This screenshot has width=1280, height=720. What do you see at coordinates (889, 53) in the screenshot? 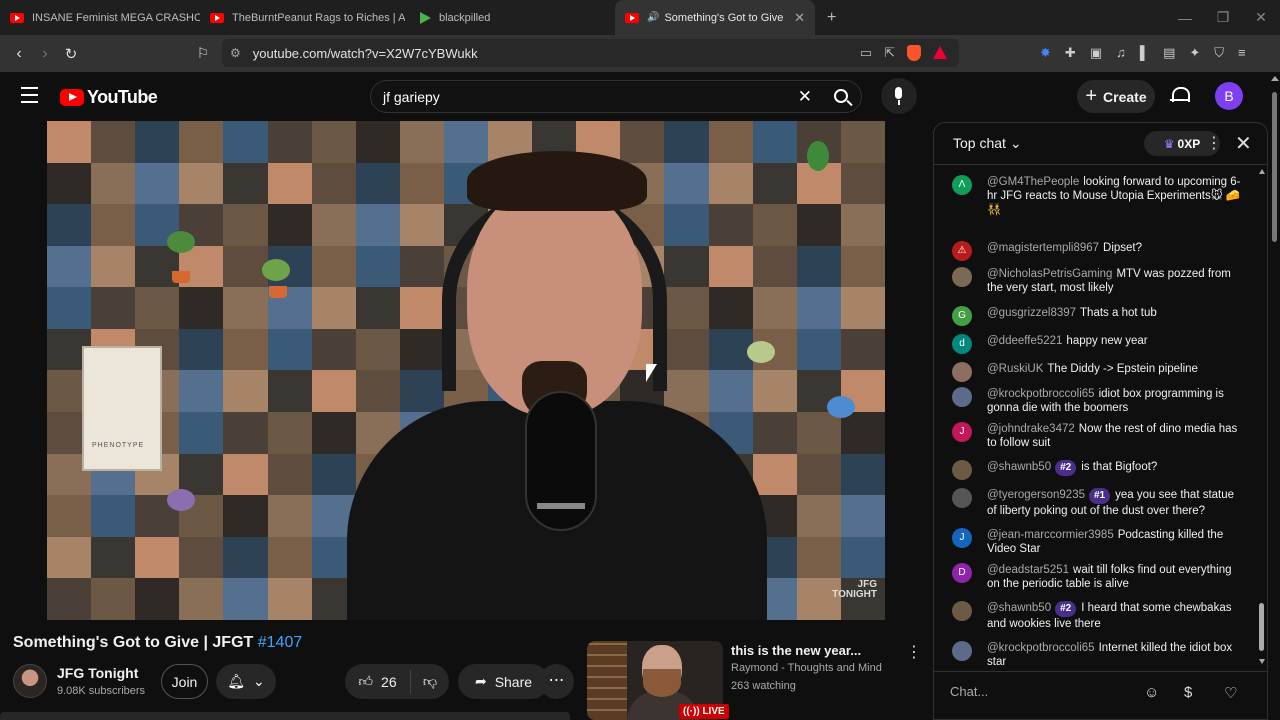
I see `share-page-icon: ⇱` at bounding box center [889, 53].